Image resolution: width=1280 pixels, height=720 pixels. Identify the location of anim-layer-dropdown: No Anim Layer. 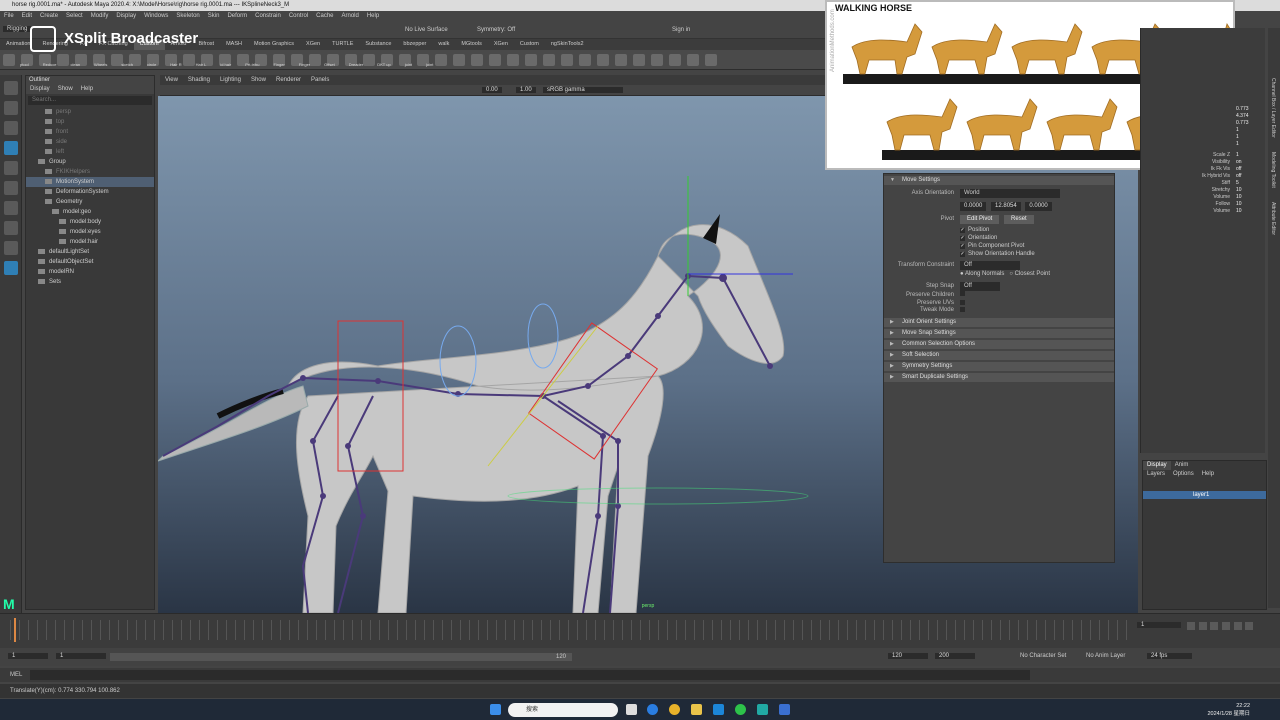
(1105, 656).